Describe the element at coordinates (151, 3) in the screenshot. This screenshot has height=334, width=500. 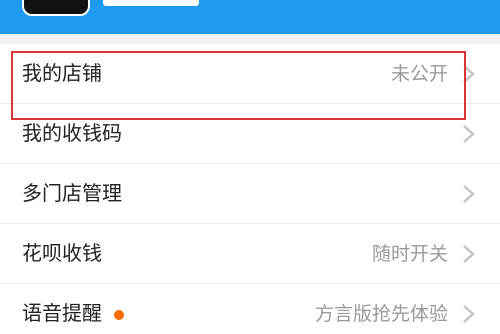
I see `account-badge` at that location.